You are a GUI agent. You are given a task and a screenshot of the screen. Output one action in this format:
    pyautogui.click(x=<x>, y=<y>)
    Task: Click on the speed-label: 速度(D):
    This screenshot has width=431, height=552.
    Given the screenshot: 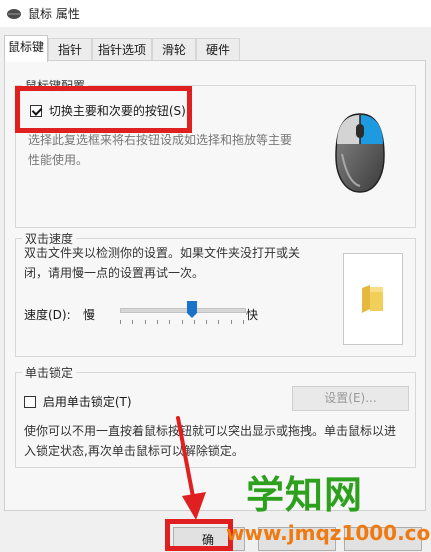 What is the action you would take?
    pyautogui.click(x=47, y=315)
    